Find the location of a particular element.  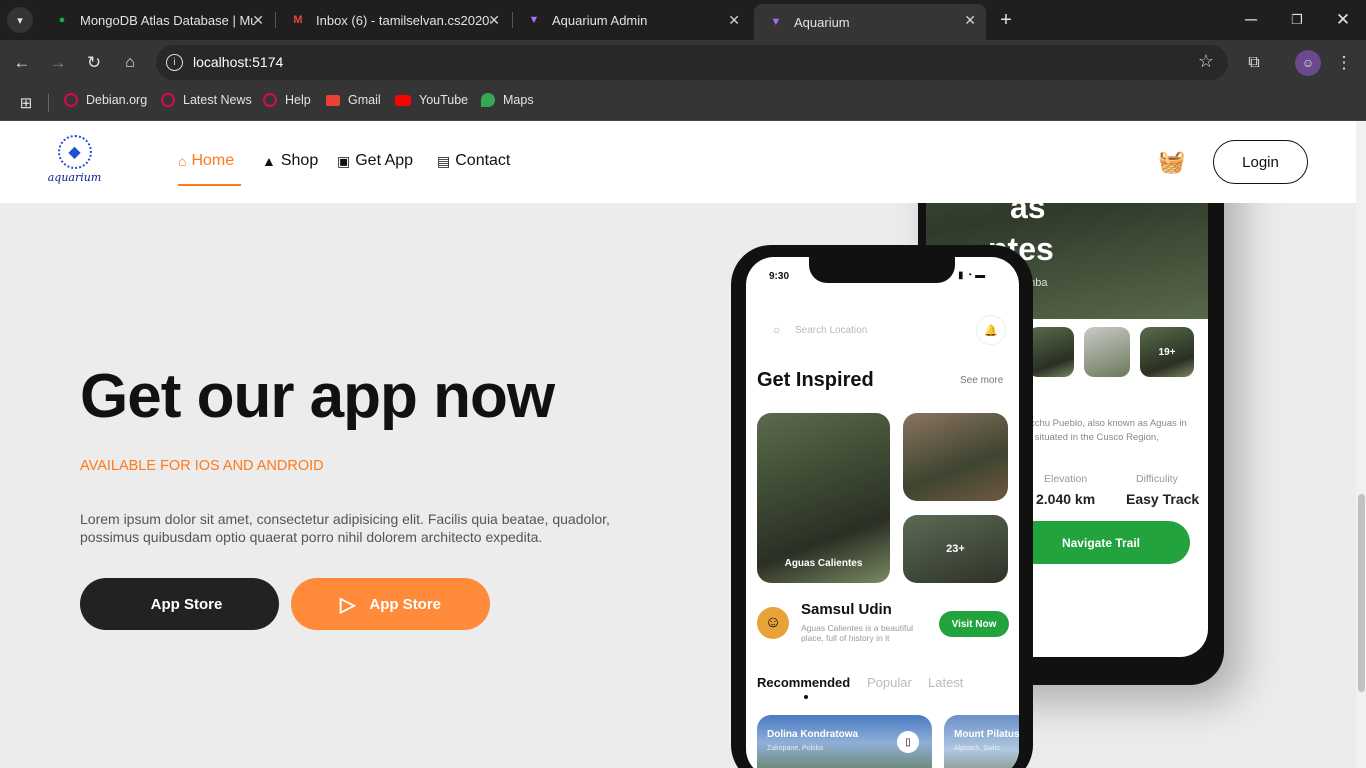

user-avatar: ☺ is located at coordinates (773, 623).